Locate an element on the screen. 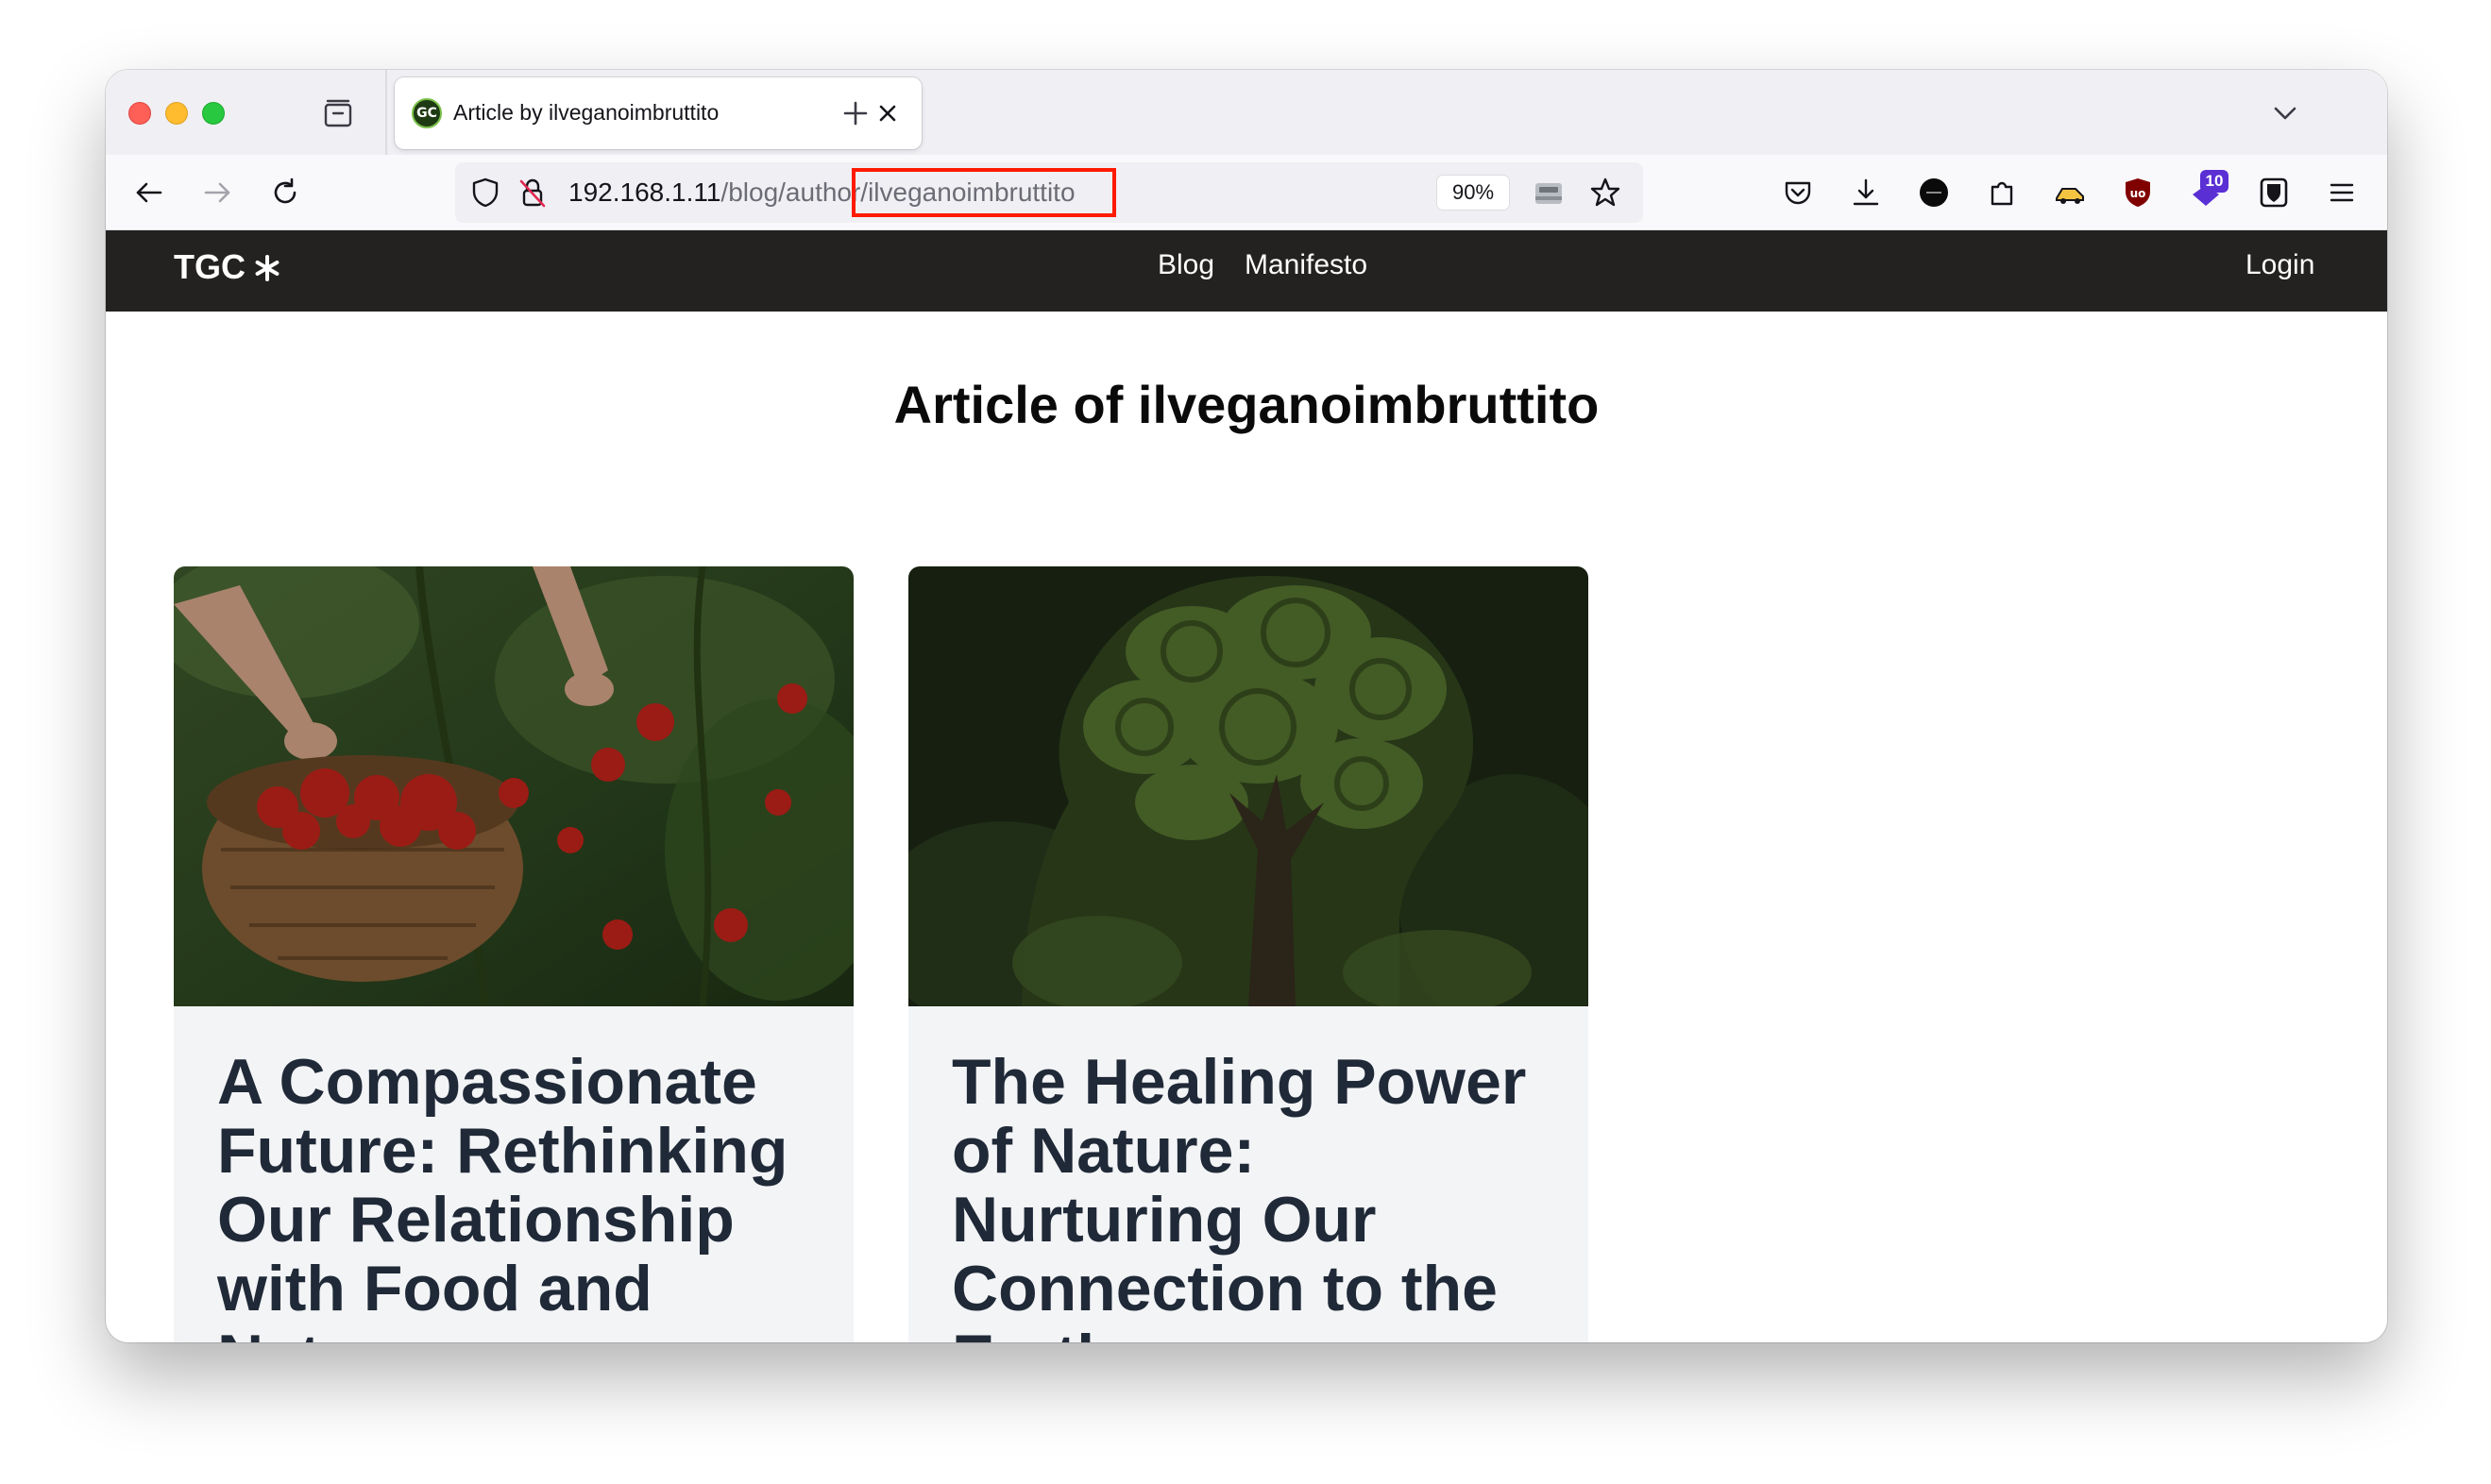 Image resolution: width=2491 pixels, height=1484 pixels. url-highlight-box is located at coordinates (984, 192).